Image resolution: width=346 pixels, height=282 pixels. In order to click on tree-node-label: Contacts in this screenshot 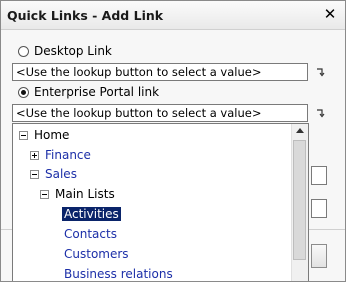, I will do `click(90, 234)`.